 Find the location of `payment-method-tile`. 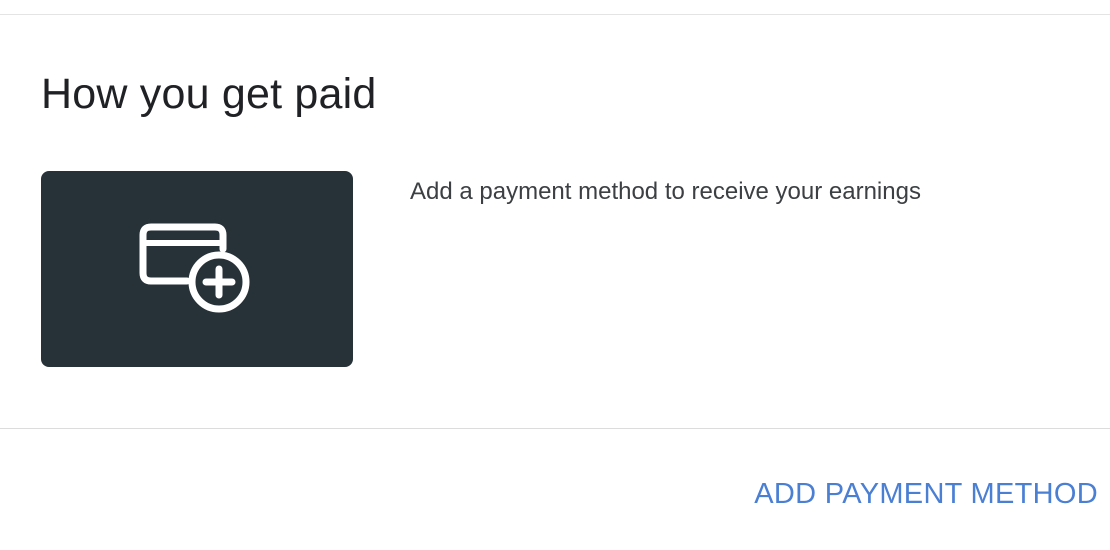

payment-method-tile is located at coordinates (197, 269).